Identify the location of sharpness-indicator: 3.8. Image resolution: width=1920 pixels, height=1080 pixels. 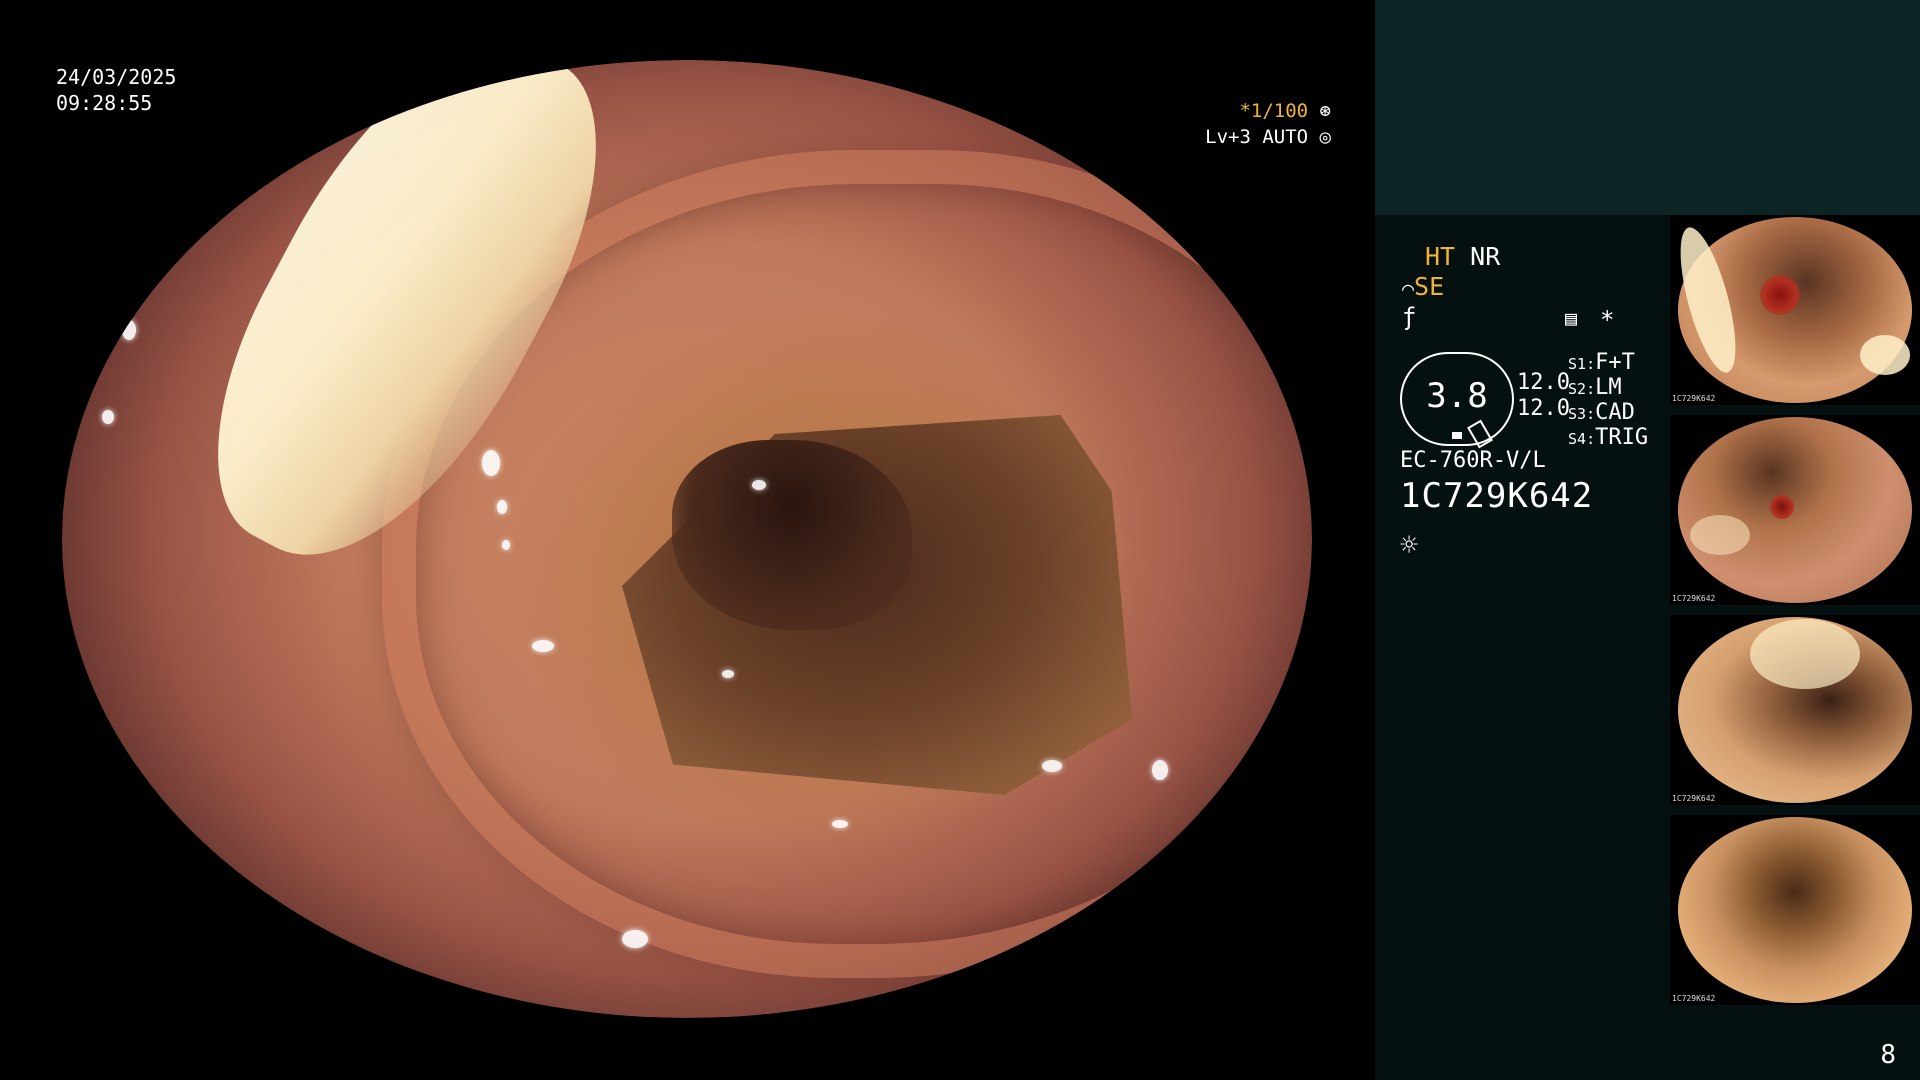
(1457, 400).